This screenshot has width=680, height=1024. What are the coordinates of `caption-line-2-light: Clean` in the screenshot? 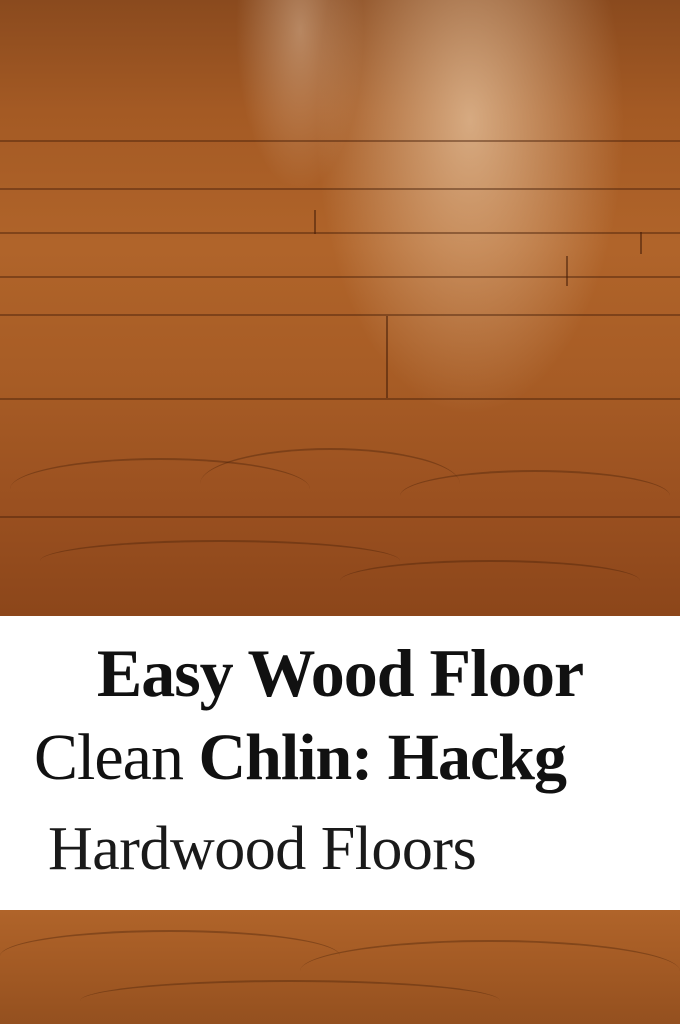 It's located at (116, 757).